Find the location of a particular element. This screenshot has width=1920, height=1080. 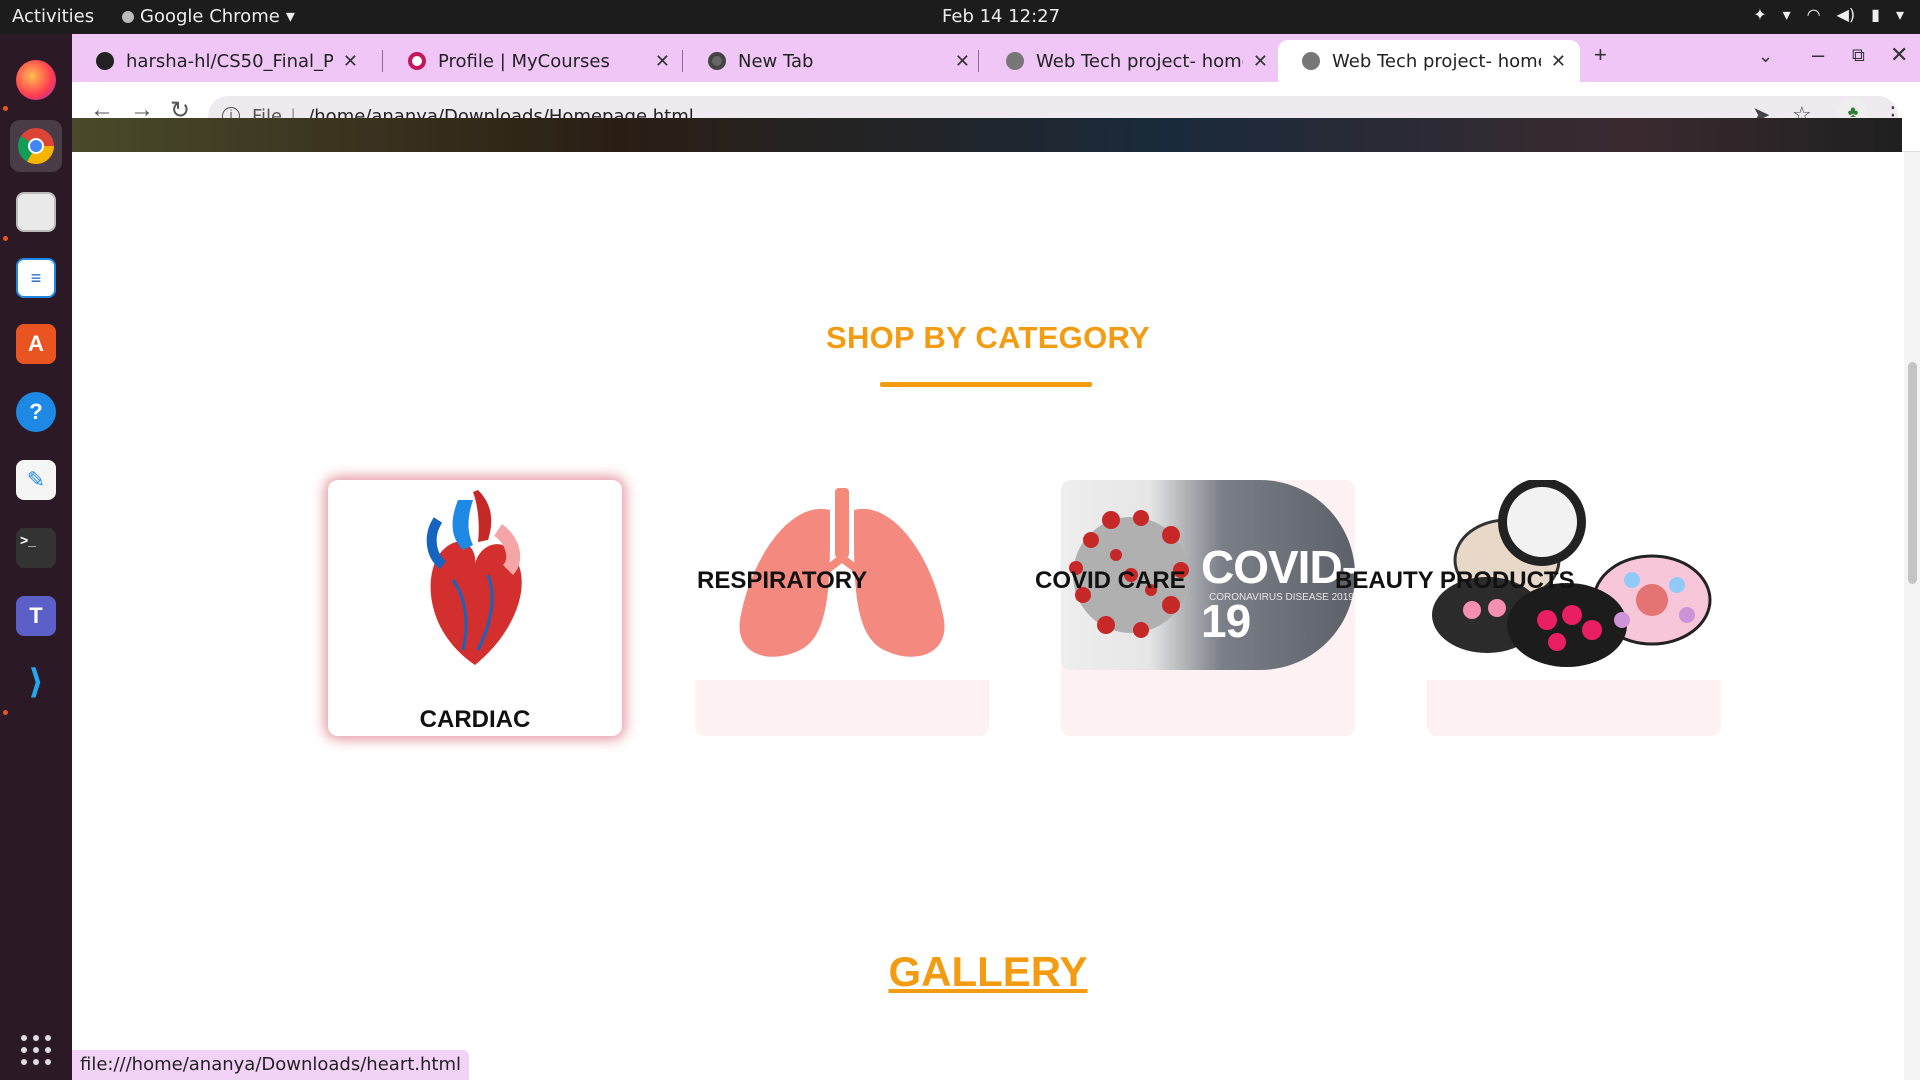

teams-icon: T is located at coordinates (36, 616).